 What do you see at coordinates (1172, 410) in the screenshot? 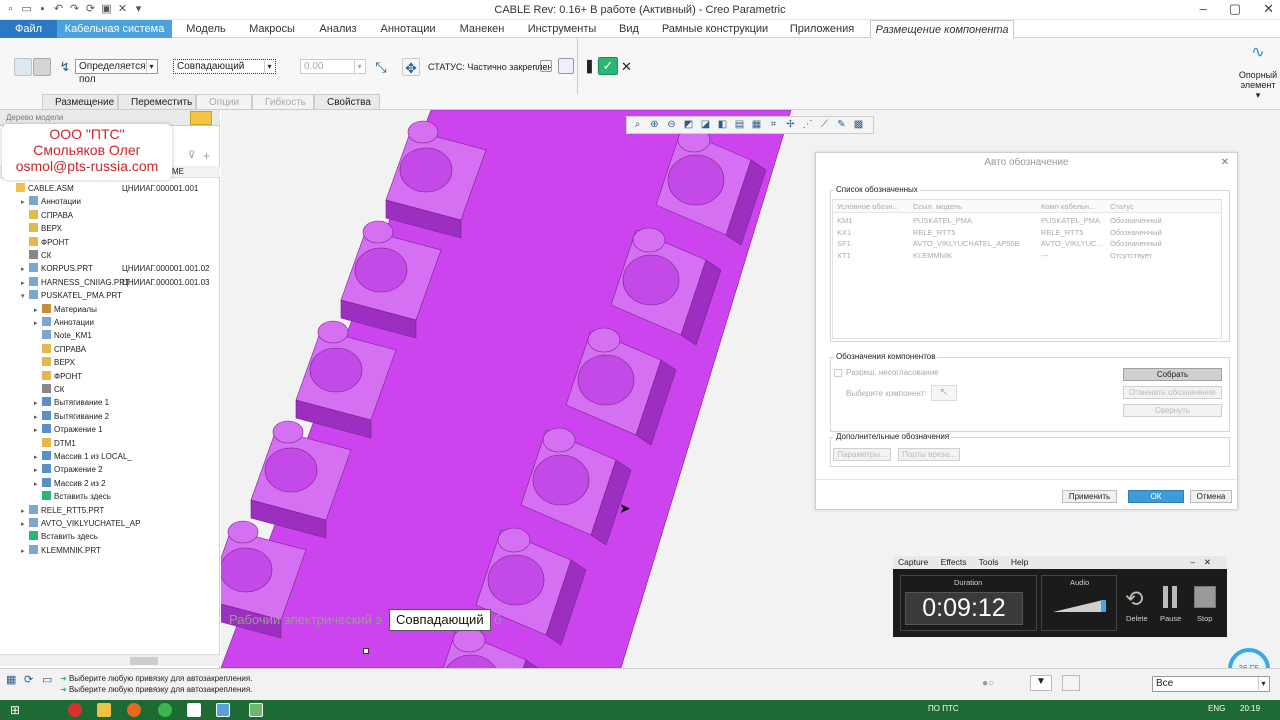
I see `collapse-button: Свернуть` at bounding box center [1172, 410].